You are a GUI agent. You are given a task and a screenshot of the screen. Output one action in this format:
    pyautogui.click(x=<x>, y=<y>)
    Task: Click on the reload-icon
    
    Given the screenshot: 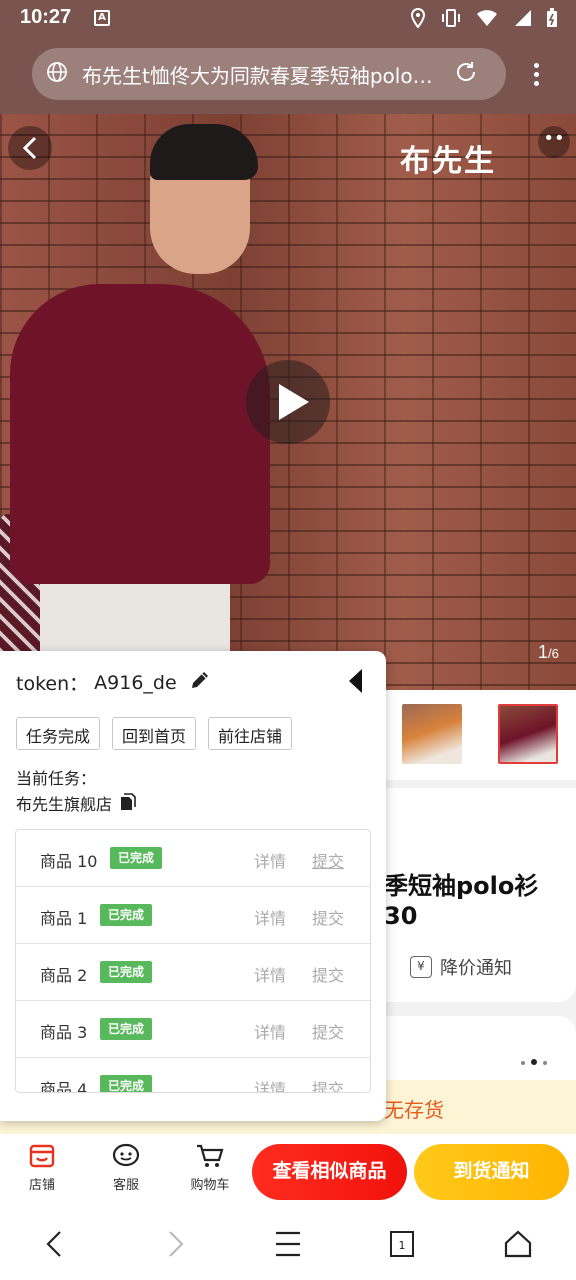 What is the action you would take?
    pyautogui.click(x=466, y=74)
    